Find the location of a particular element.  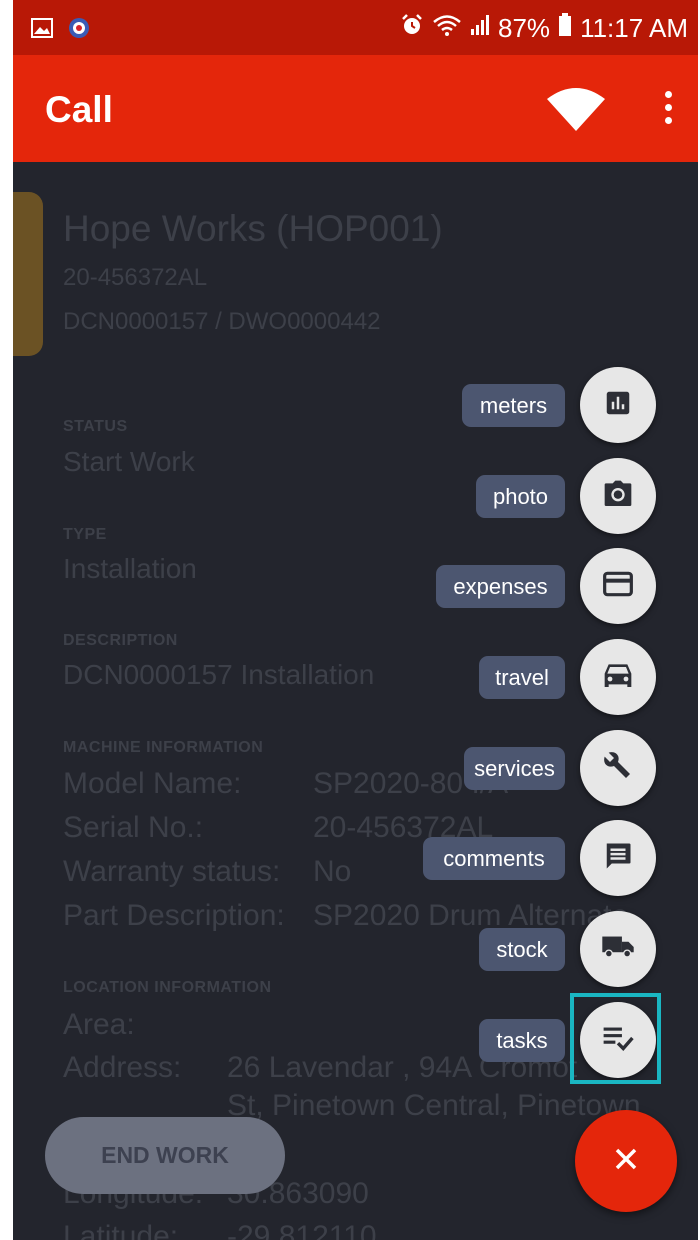

address-line-2: St, Pinetown Central, Pinetown is located at coordinates (434, 1105).